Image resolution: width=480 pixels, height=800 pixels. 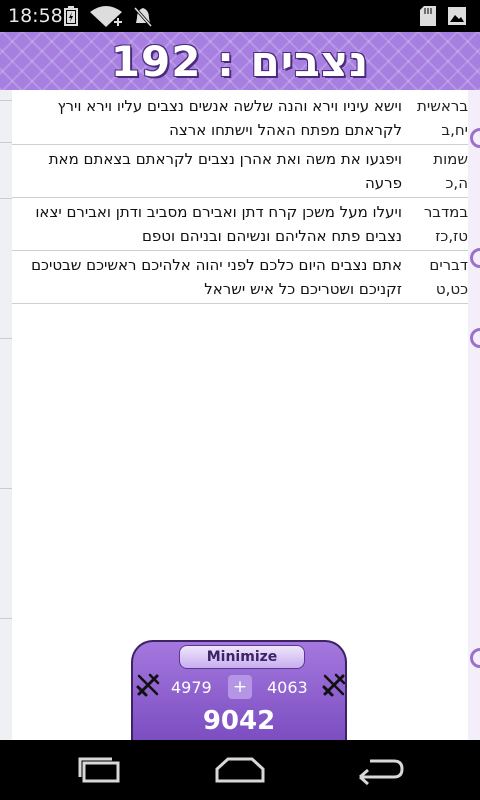 I want to click on right-count: 4063, so click(x=287, y=687).